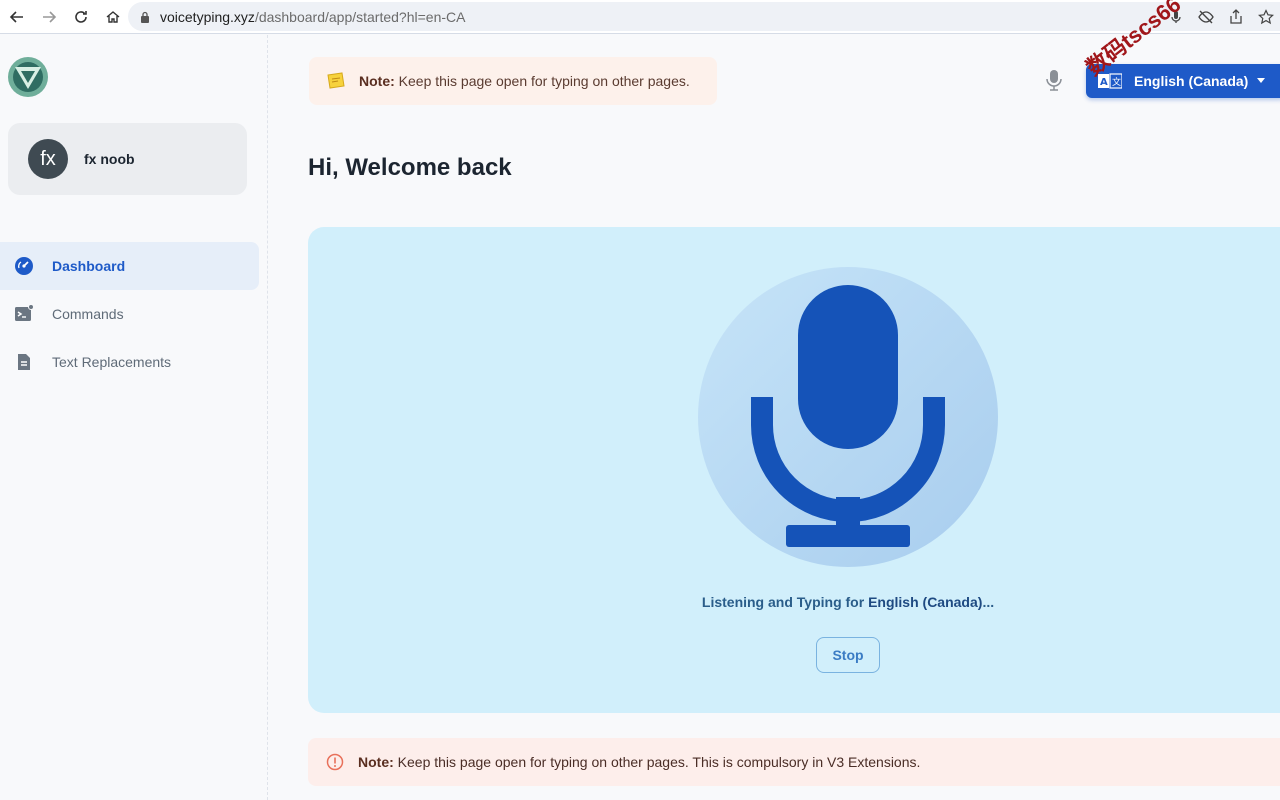 The height and width of the screenshot is (800, 1280). Describe the element at coordinates (207, 16) in the screenshot. I see `url-host: voicetyping.xyz` at that location.